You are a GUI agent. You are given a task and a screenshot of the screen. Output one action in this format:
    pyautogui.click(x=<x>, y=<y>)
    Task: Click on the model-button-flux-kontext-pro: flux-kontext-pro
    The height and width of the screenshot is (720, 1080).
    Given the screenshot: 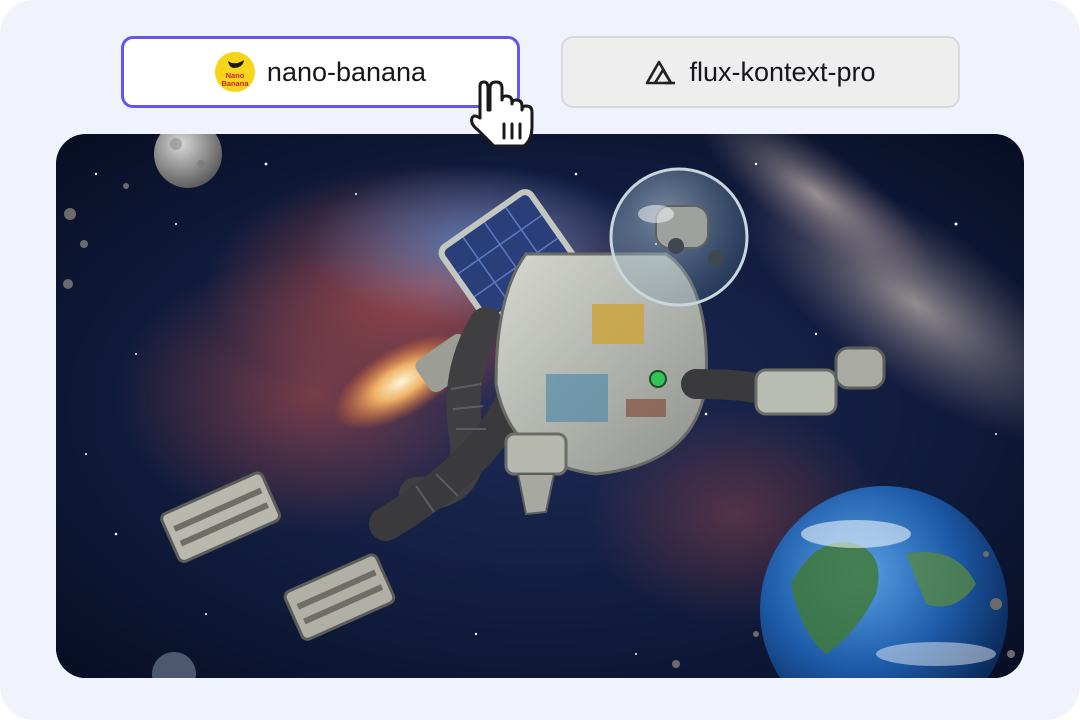 What is the action you would take?
    pyautogui.click(x=760, y=72)
    